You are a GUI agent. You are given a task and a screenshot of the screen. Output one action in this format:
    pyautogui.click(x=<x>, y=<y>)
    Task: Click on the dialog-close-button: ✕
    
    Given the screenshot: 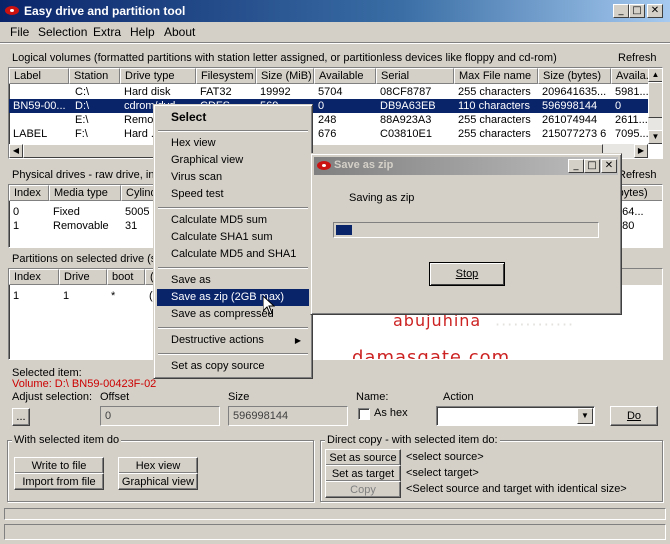 What is the action you would take?
    pyautogui.click(x=609, y=166)
    